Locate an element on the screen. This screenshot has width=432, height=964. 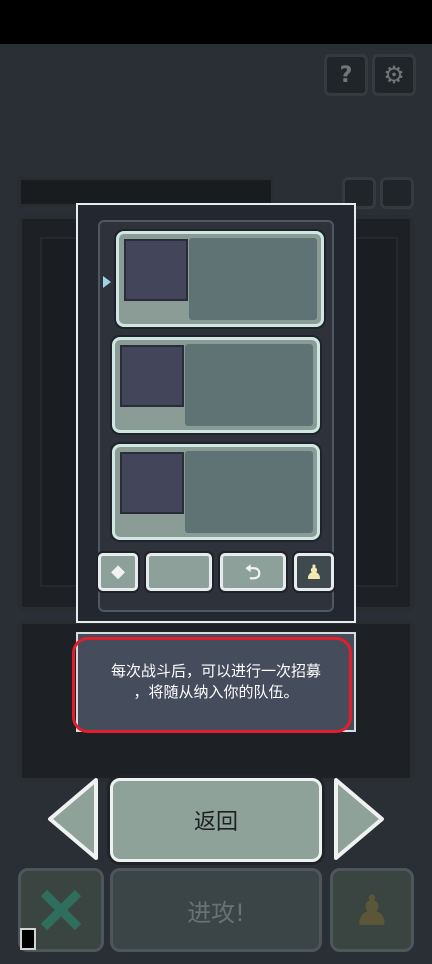
highlight-ring is located at coordinates (212, 685).